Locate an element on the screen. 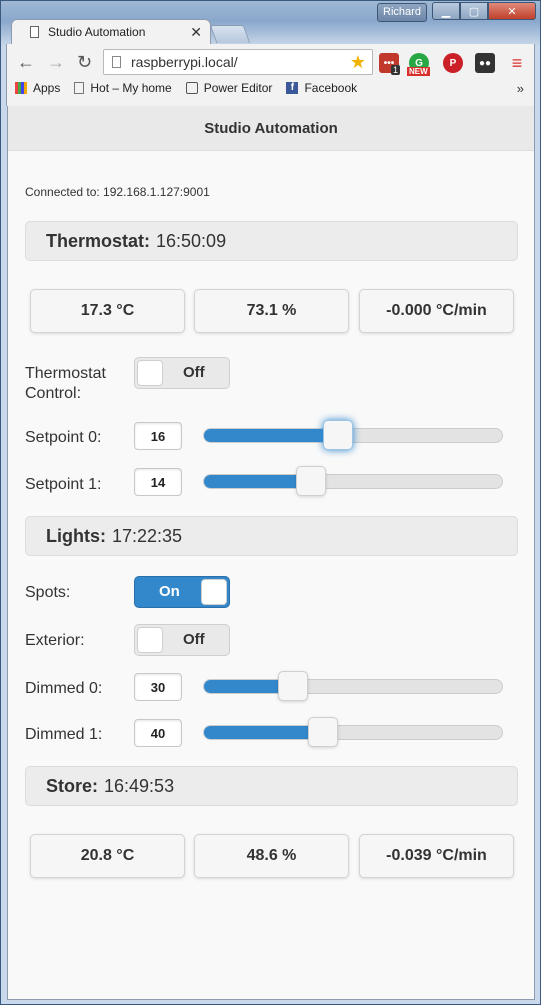 Image resolution: width=541 pixels, height=1005 pixels. maximize-icon: ▢ is located at coordinates (474, 11).